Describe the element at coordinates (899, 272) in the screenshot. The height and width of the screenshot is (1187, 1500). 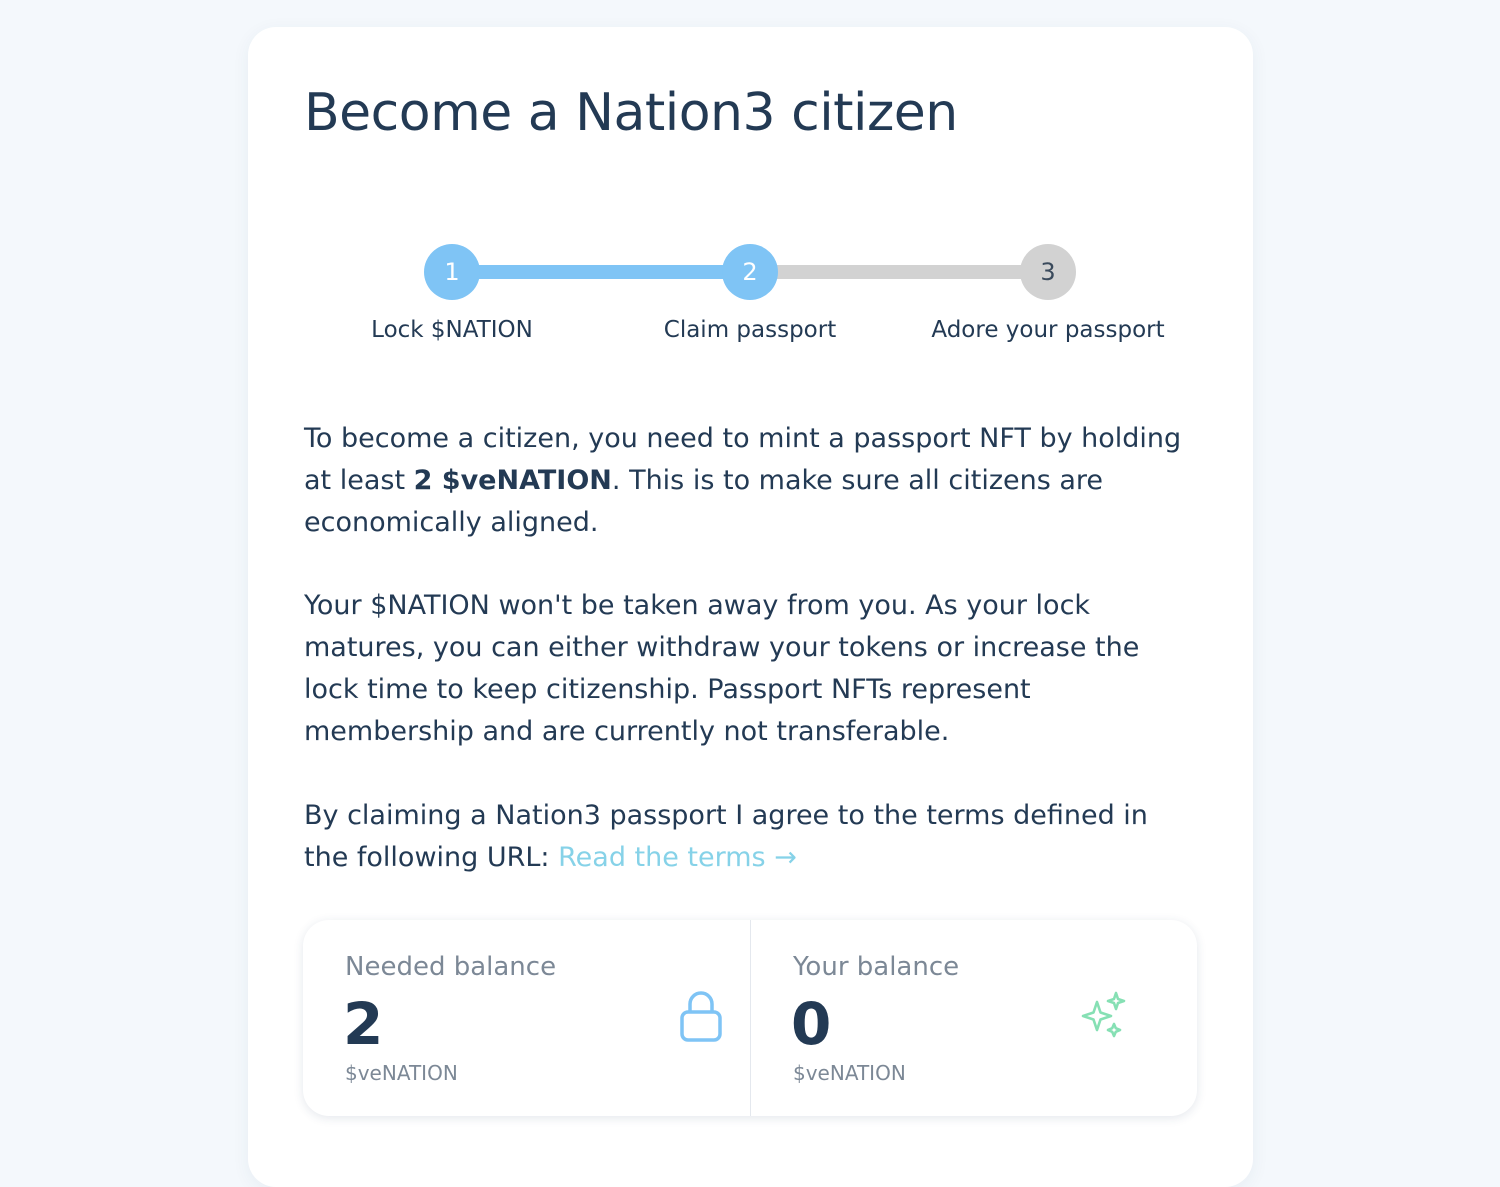
I see `stepper-track-pending` at that location.